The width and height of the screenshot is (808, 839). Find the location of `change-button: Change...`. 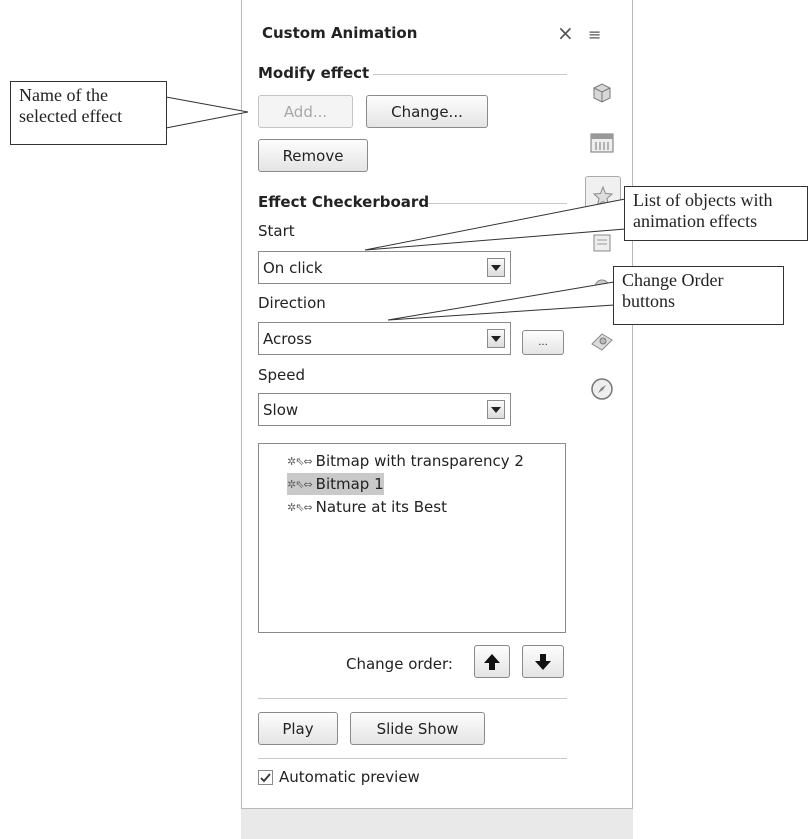

change-button: Change... is located at coordinates (427, 111).